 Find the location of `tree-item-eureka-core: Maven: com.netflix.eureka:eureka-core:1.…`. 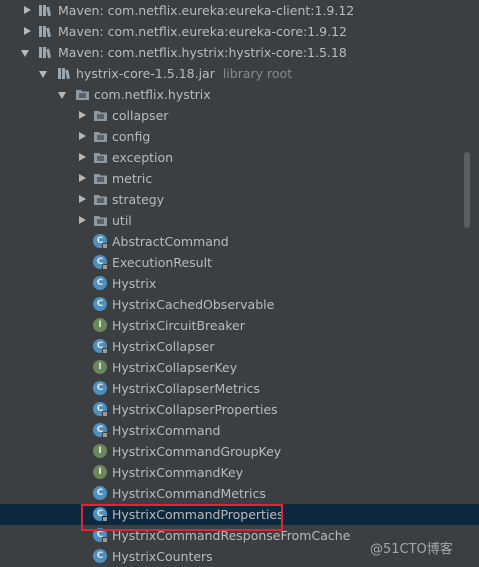

tree-item-eureka-core: Maven: com.netflix.eureka:eureka-core:1.… is located at coordinates (239, 31).